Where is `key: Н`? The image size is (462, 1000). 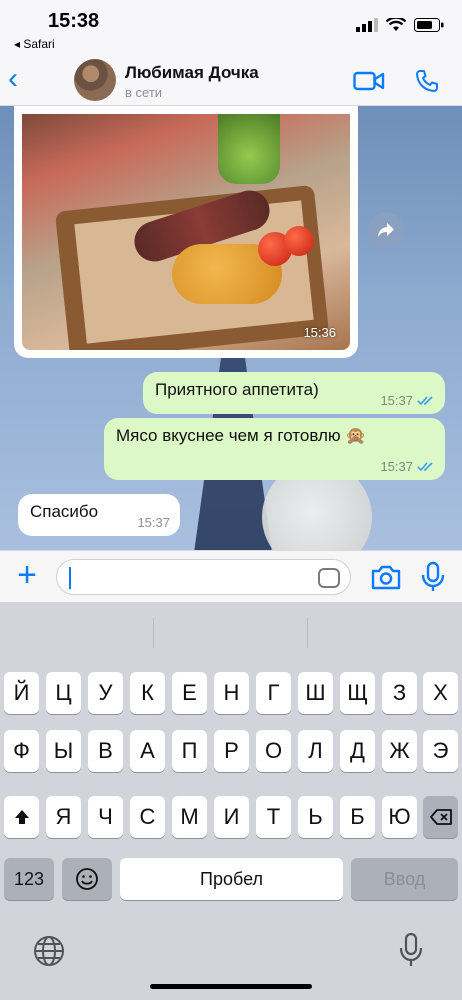
key: Н is located at coordinates (231, 693).